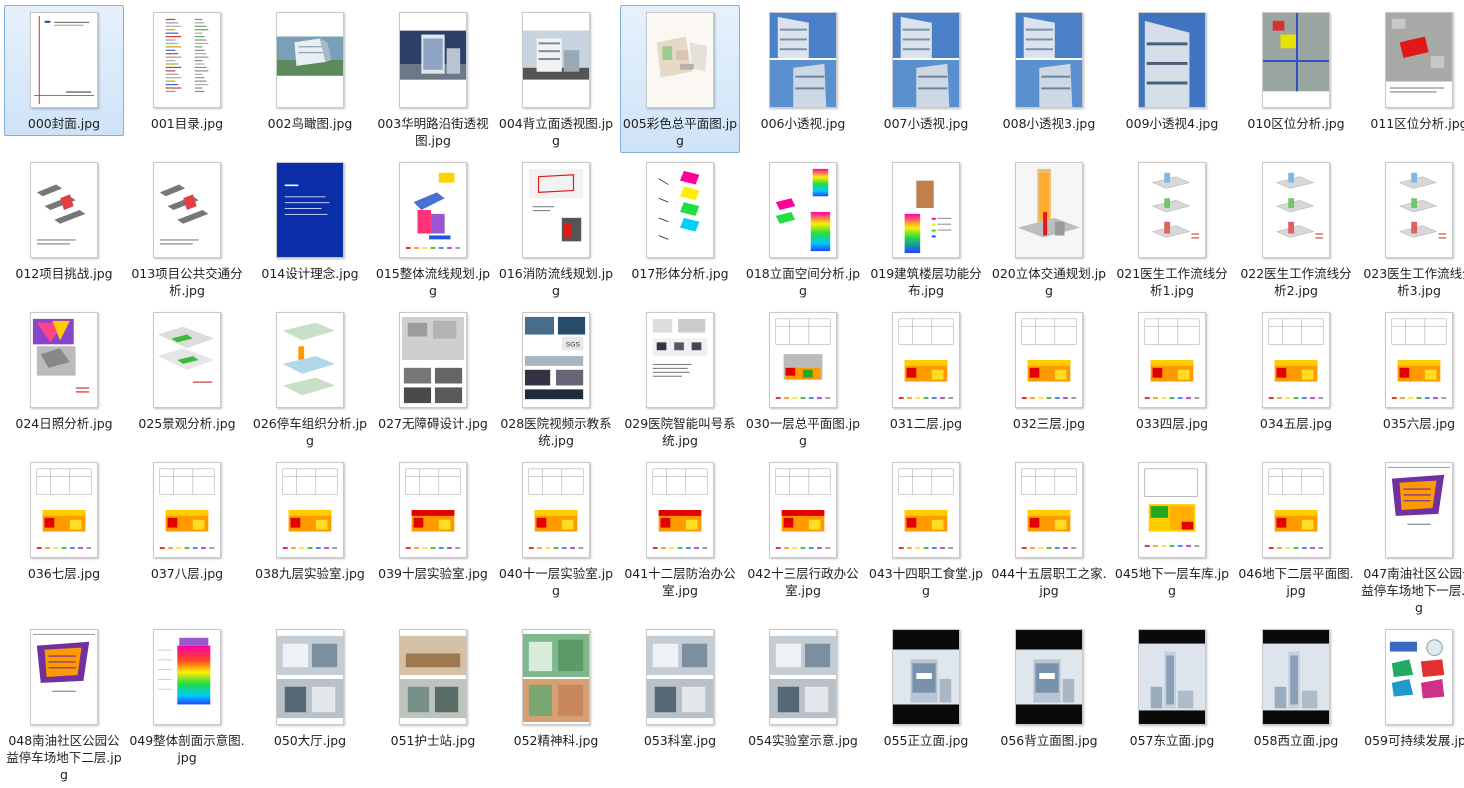  What do you see at coordinates (433, 79) in the screenshot?
I see `file-item: 003华明路沿街透视图.jpg` at bounding box center [433, 79].